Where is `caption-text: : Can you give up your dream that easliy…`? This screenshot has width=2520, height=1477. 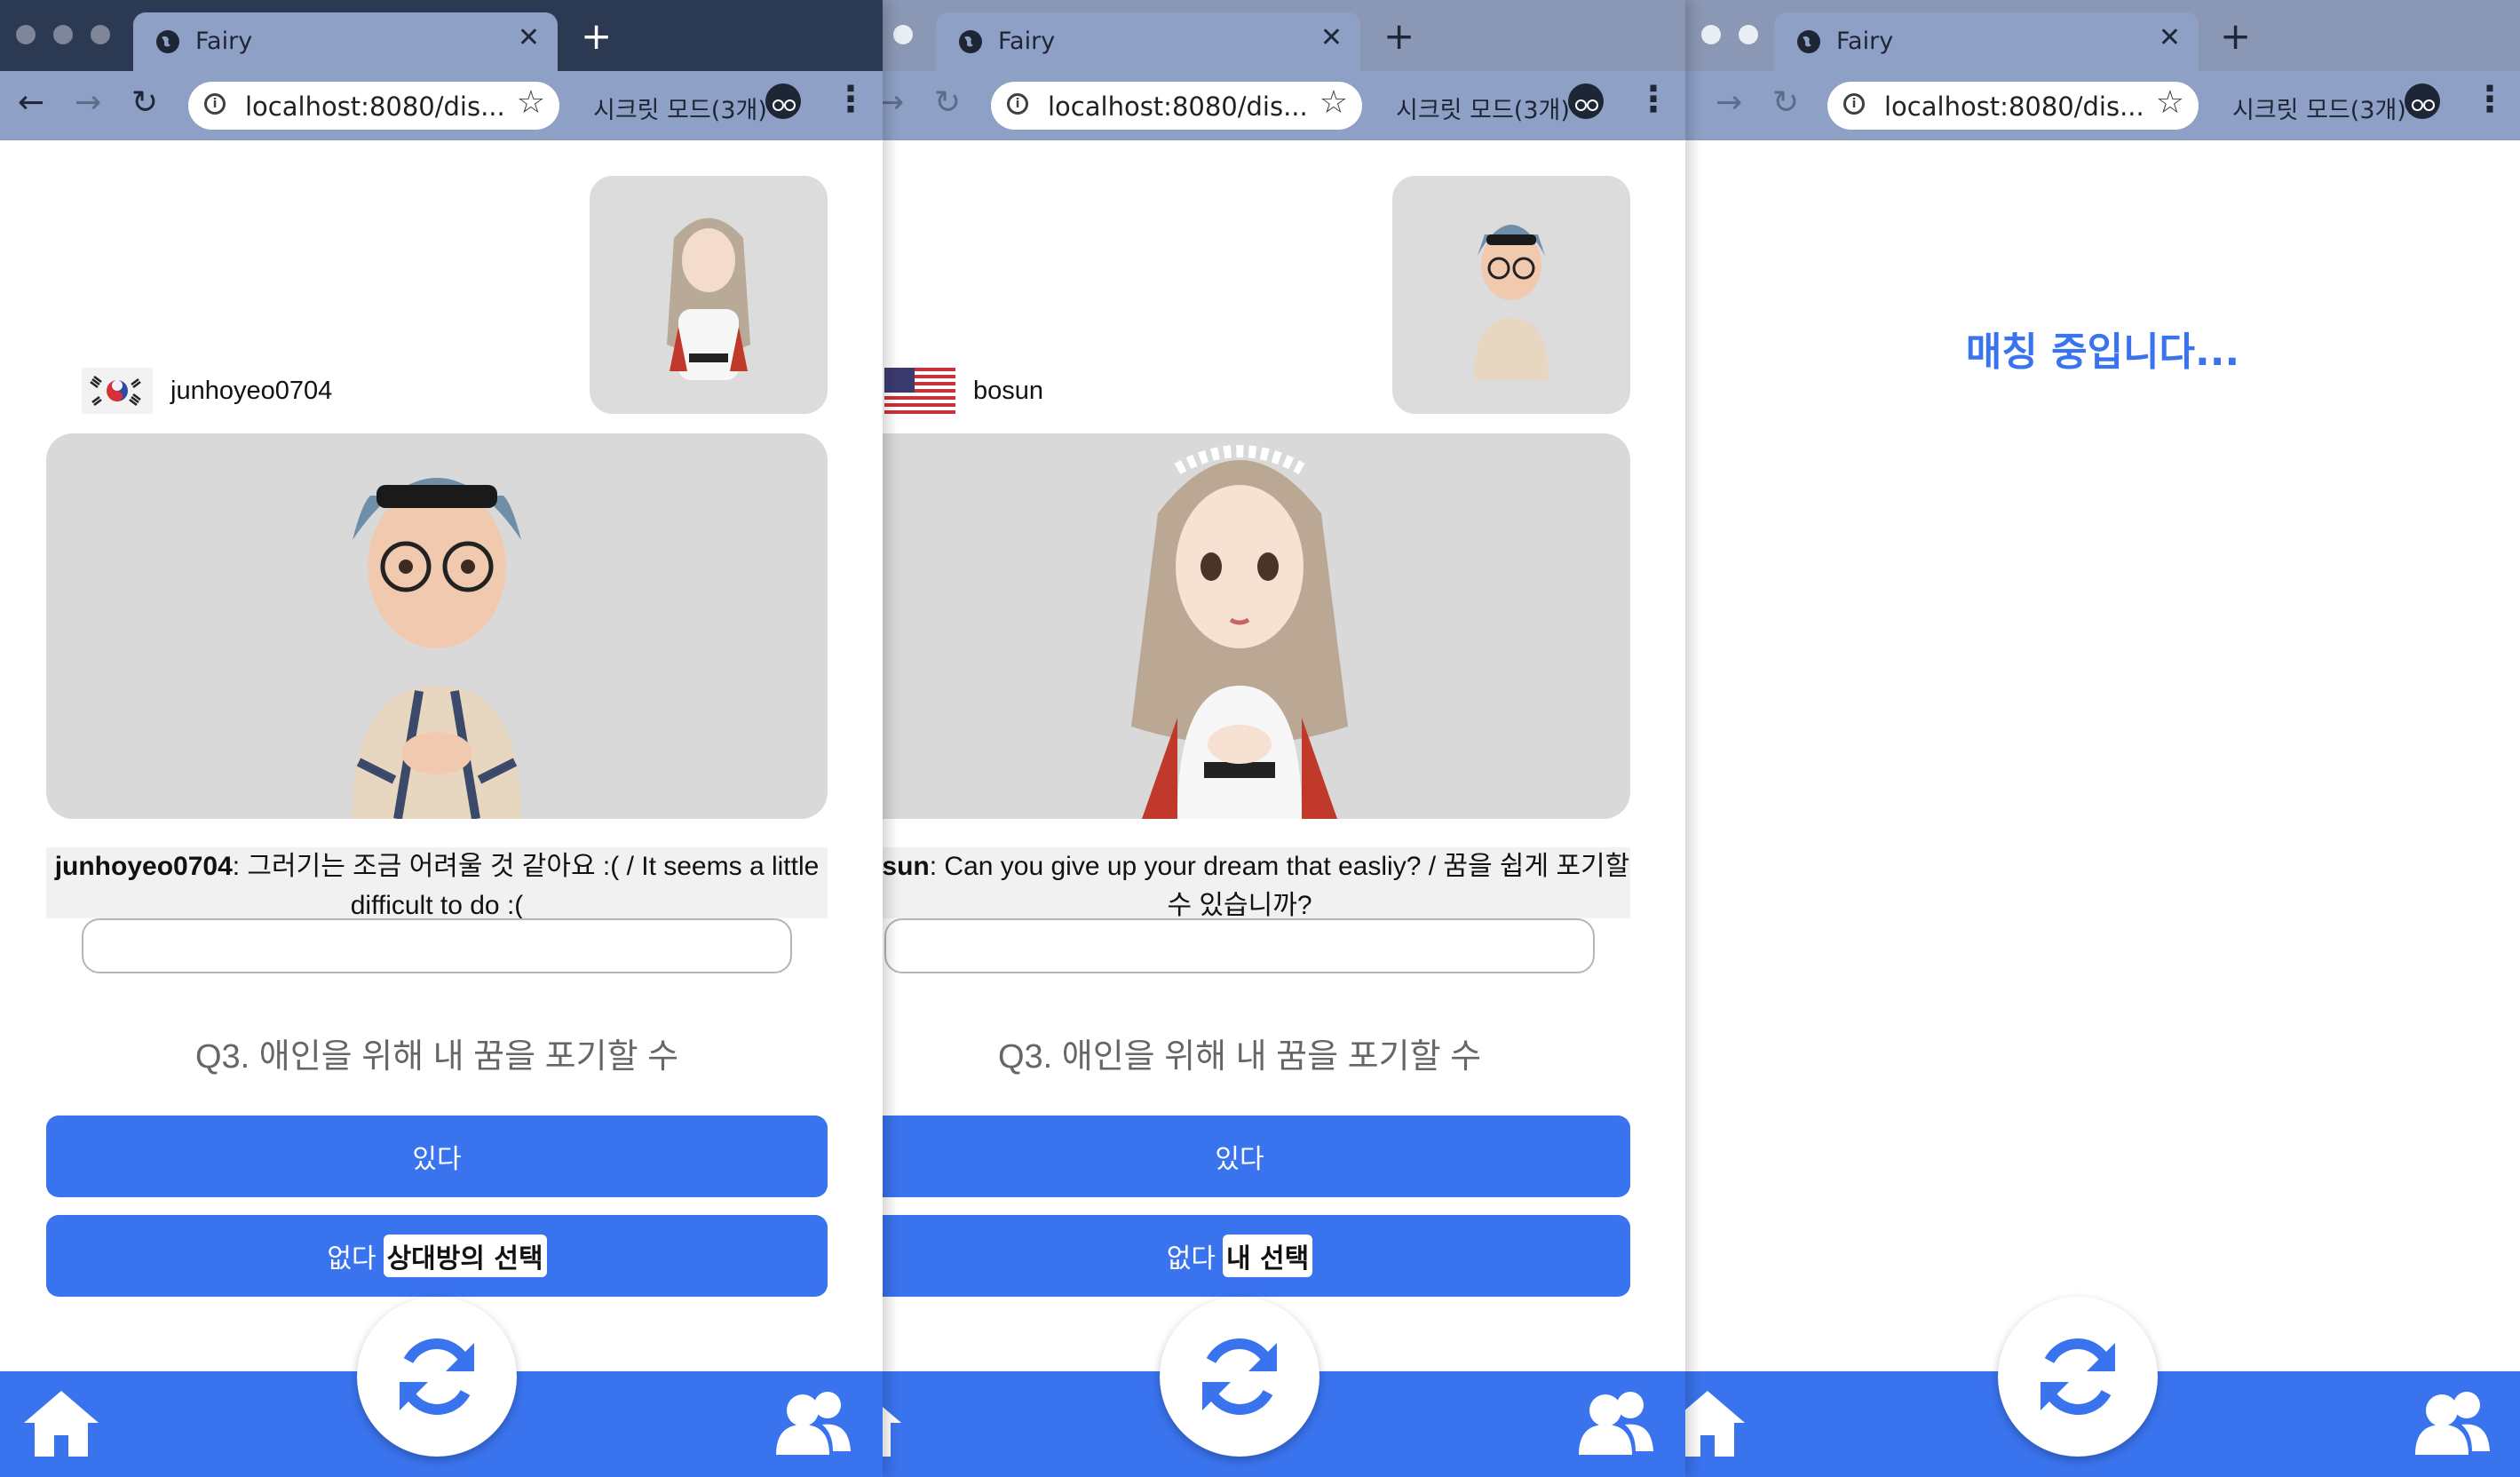 caption-text: : Can you give up your dream that easliy… is located at coordinates (1279, 885).